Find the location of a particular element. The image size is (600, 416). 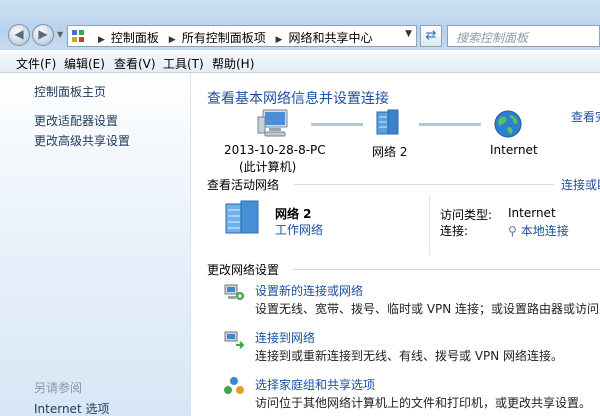

maximize-button is located at coordinates (554, 8).